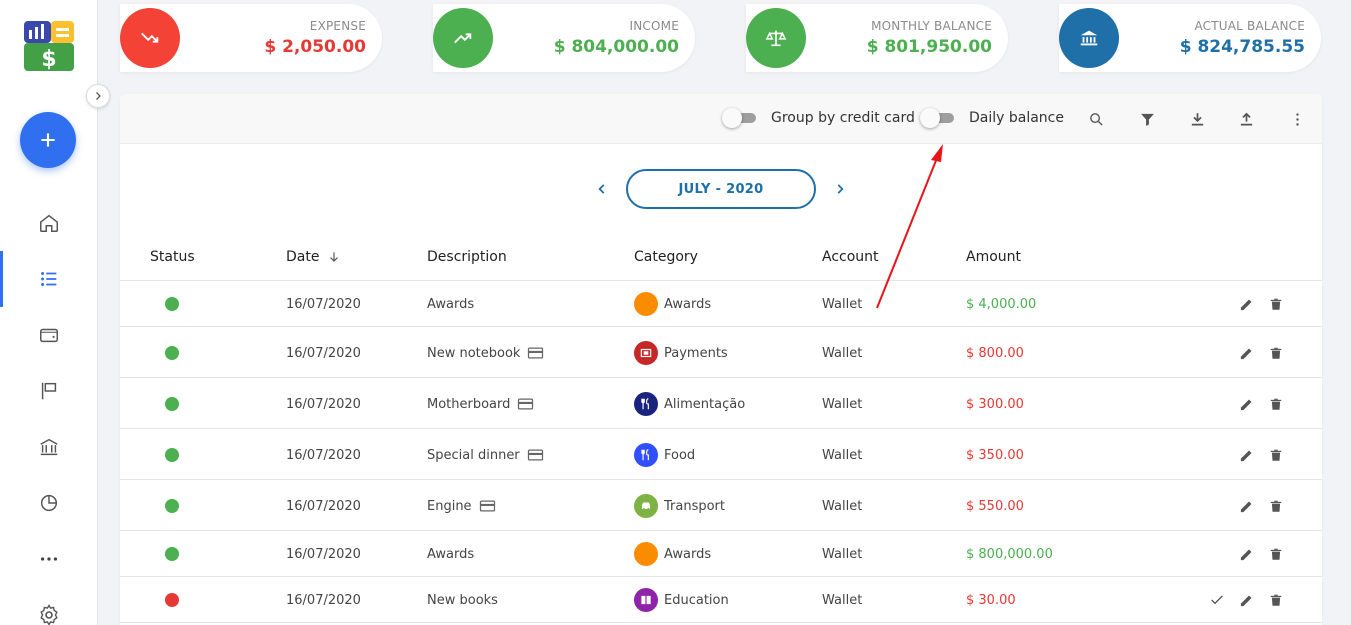 The height and width of the screenshot is (625, 1351). I want to click on header-date-label: Date, so click(303, 257).